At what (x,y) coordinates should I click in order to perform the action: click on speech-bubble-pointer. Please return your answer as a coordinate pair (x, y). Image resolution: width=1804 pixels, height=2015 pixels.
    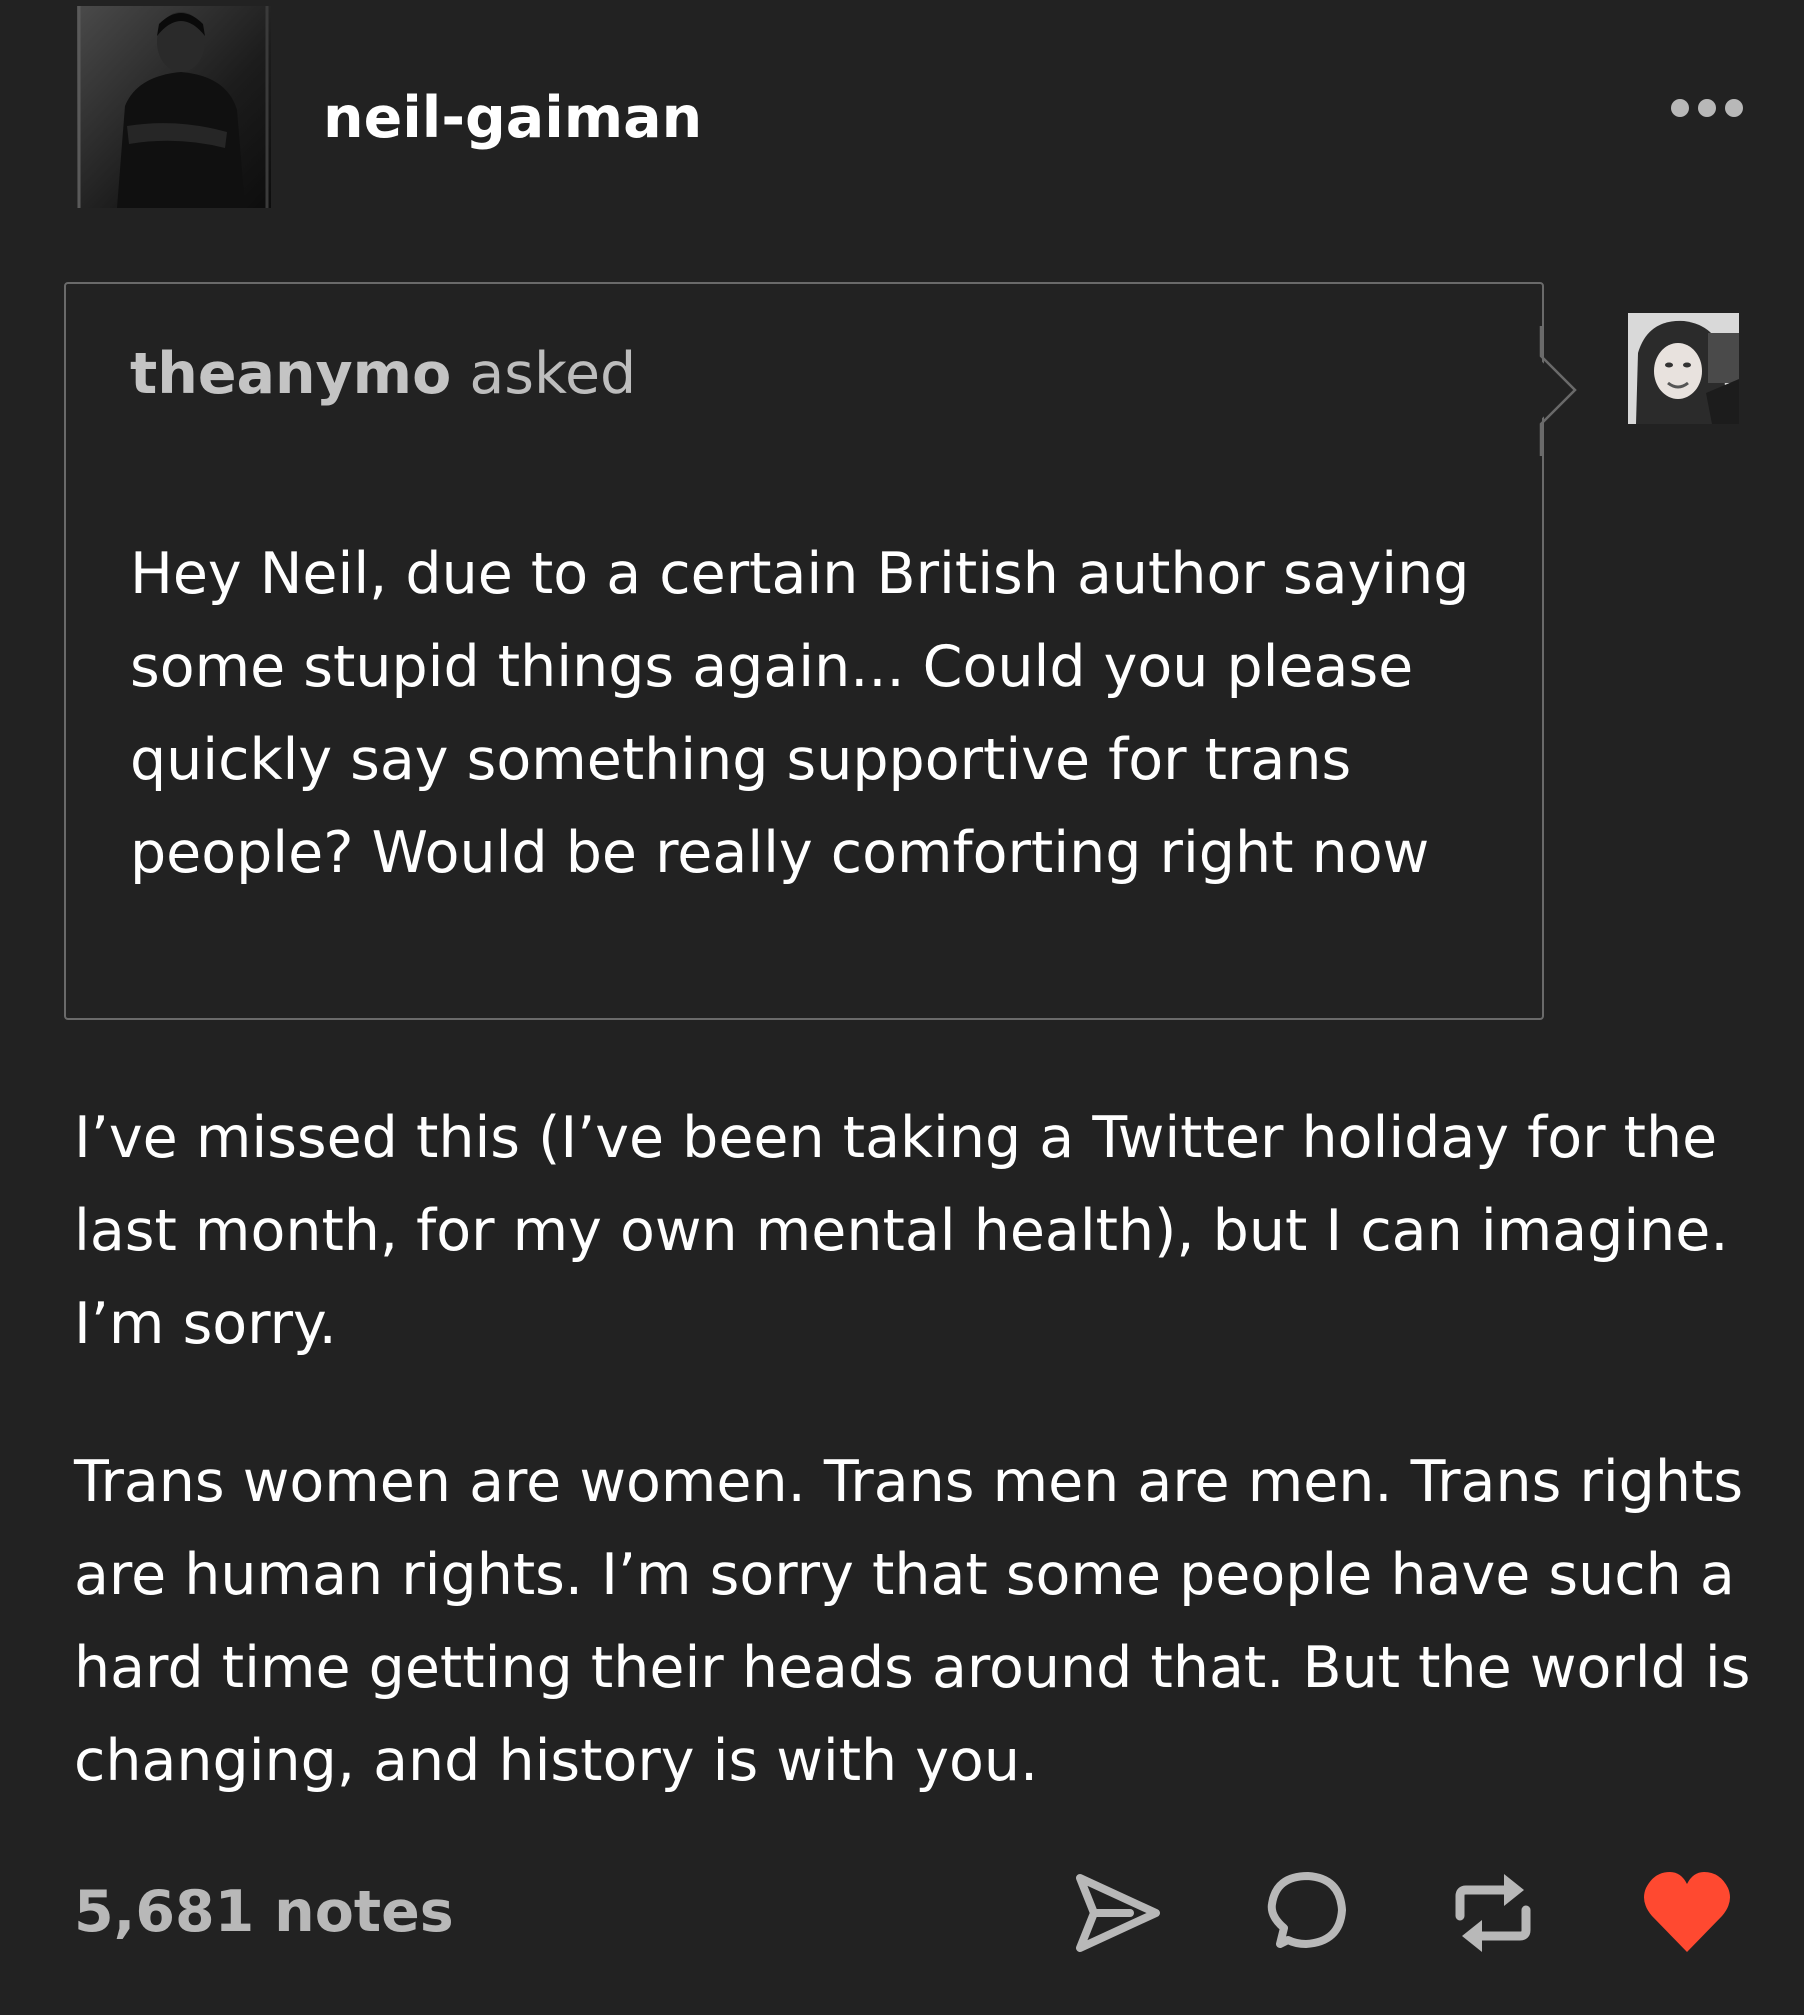
    Looking at the image, I should click on (1557, 391).